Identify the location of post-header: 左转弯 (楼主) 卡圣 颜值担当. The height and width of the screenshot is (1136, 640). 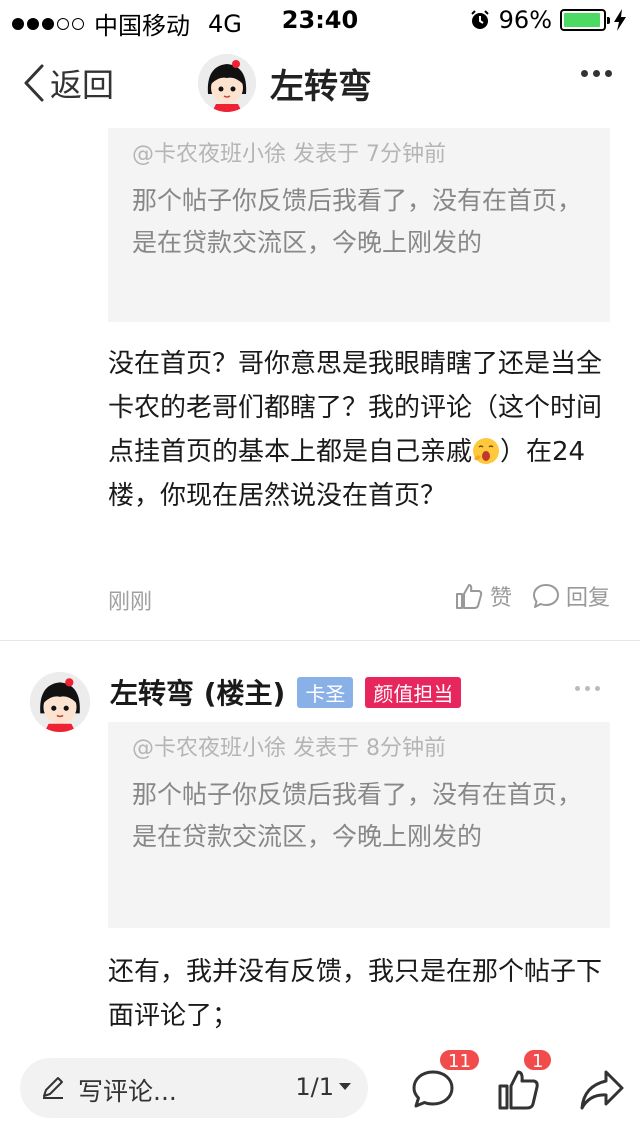
(320, 700).